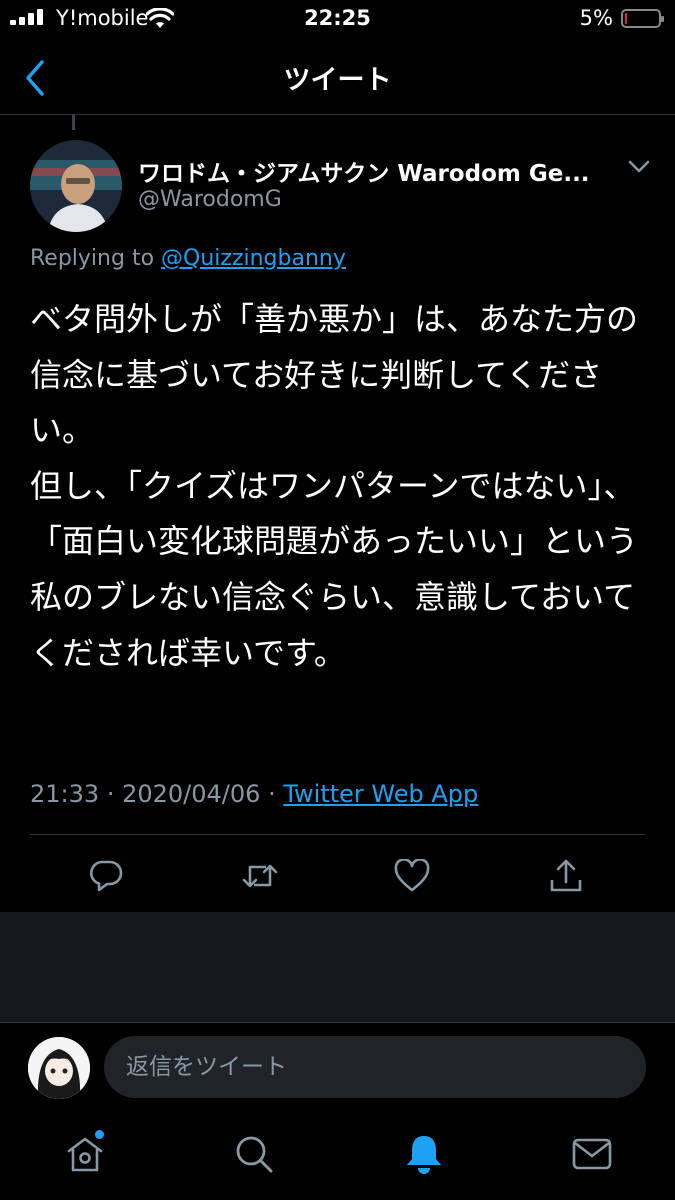 This screenshot has height=1200, width=675. What do you see at coordinates (76, 186) in the screenshot?
I see `author-avatar` at bounding box center [76, 186].